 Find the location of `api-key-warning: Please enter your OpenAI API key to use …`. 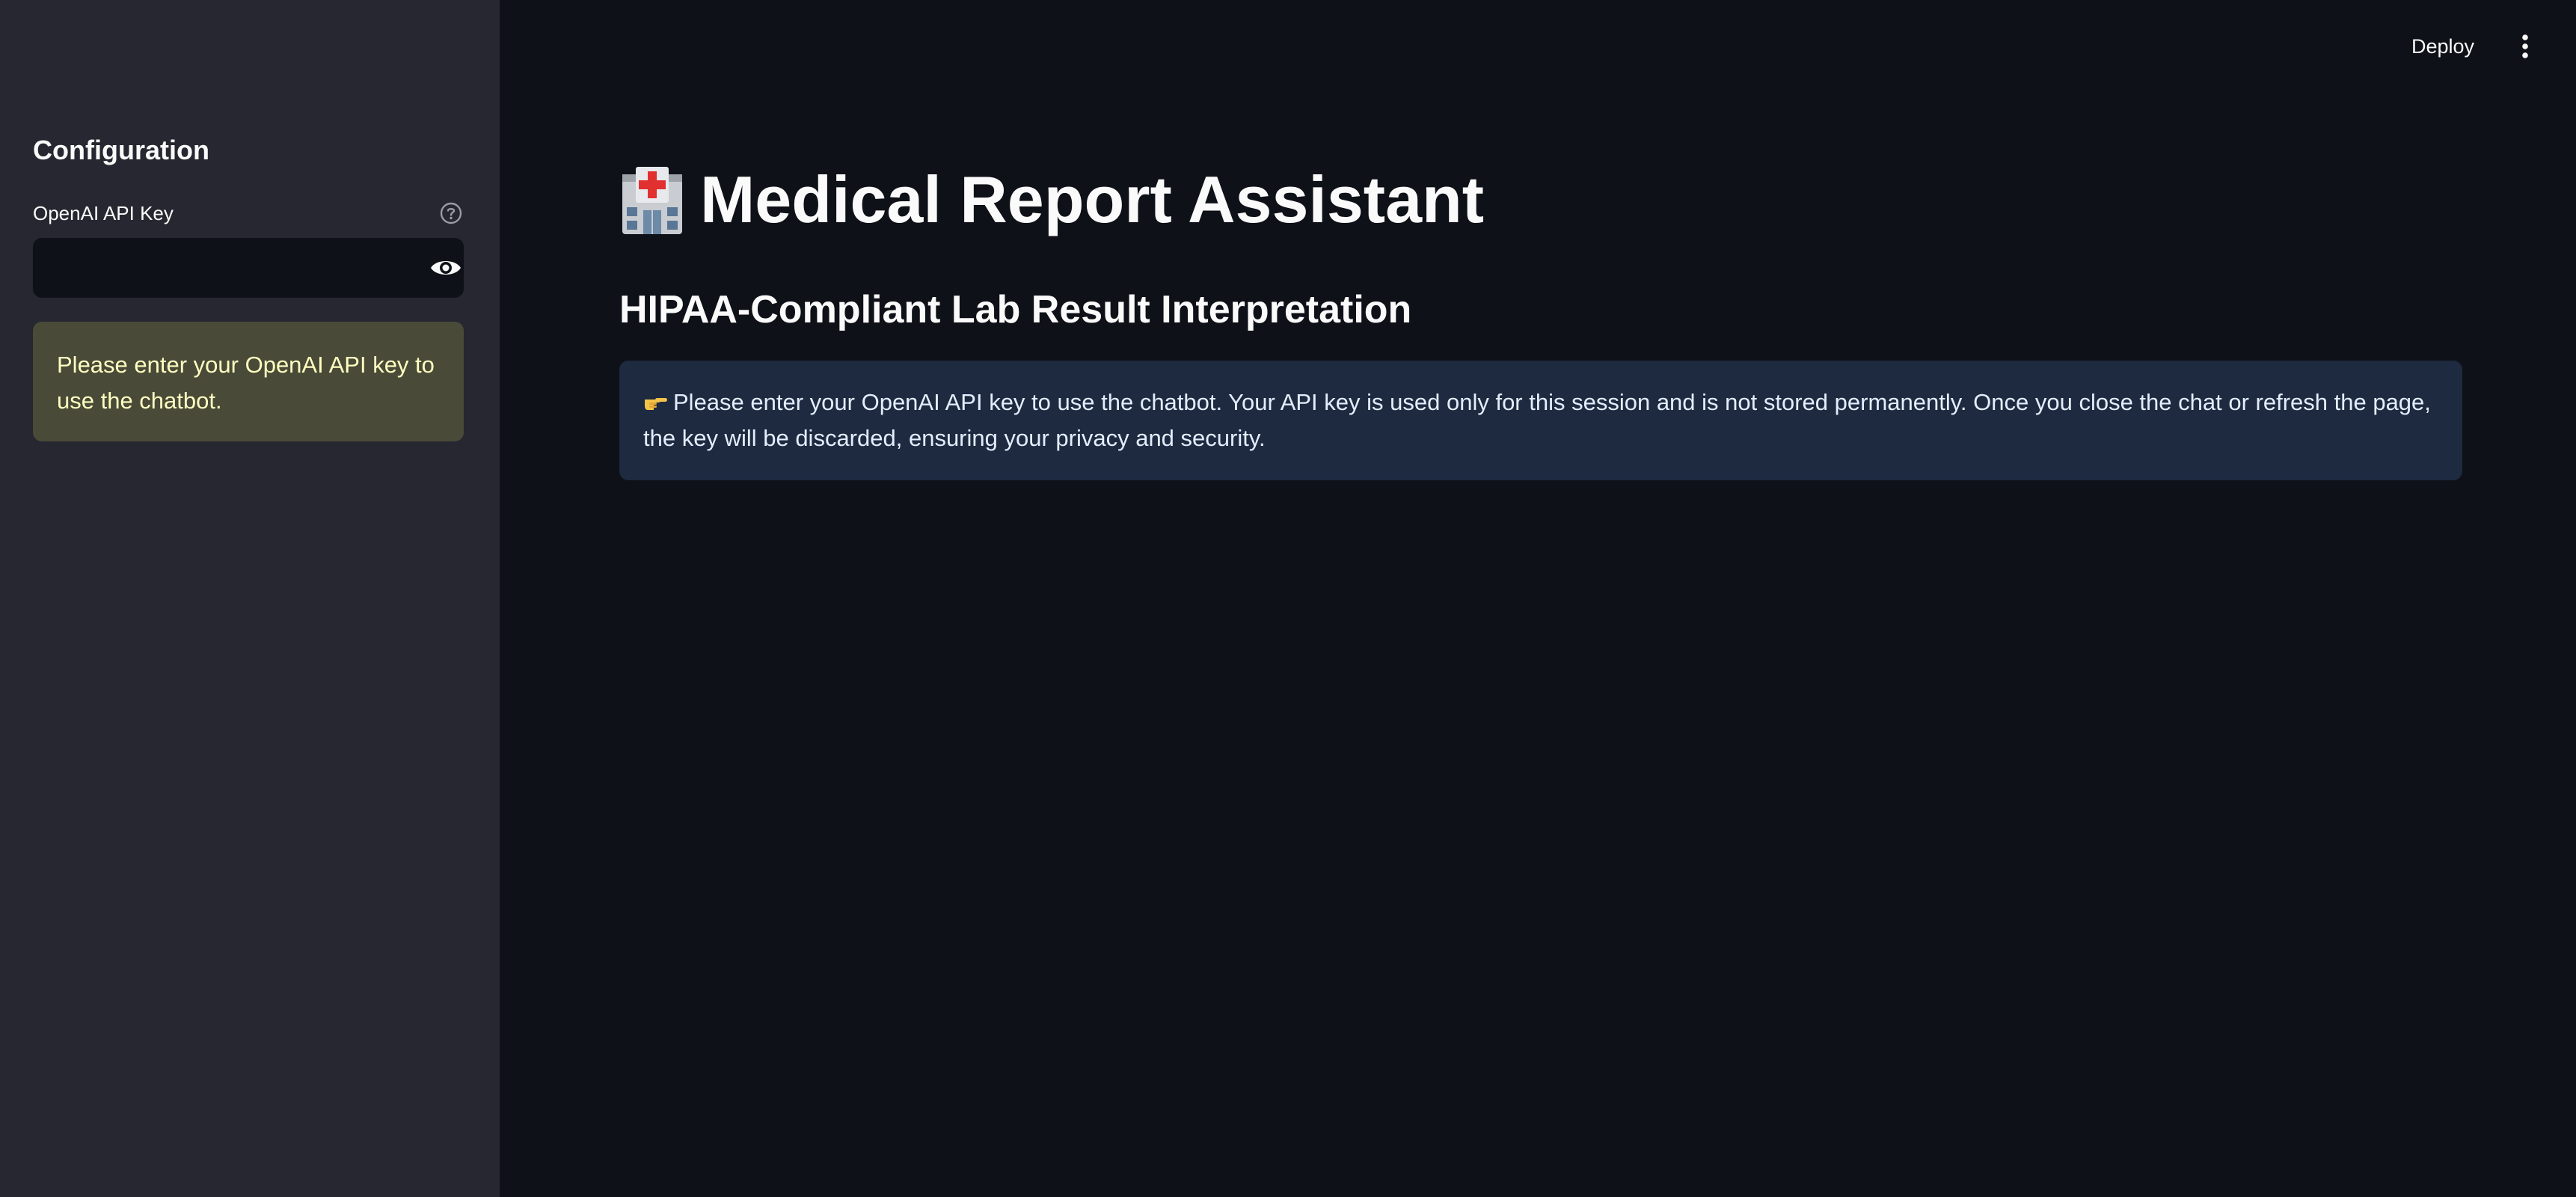

api-key-warning: Please enter your OpenAI API key to use … is located at coordinates (248, 381).